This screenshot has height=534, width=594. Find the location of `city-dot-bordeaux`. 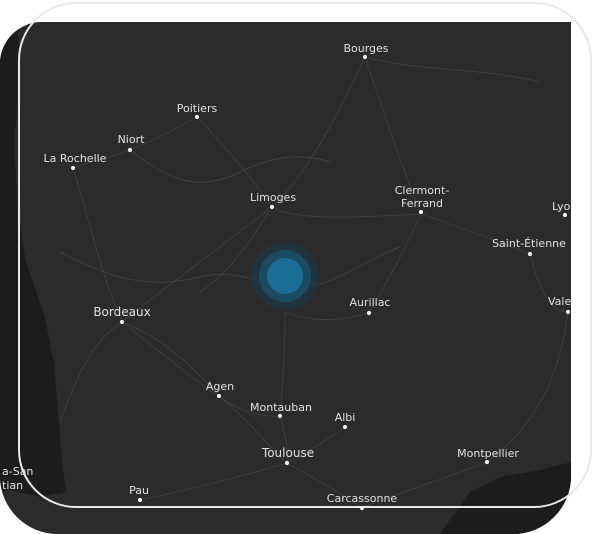

city-dot-bordeaux is located at coordinates (122, 322).